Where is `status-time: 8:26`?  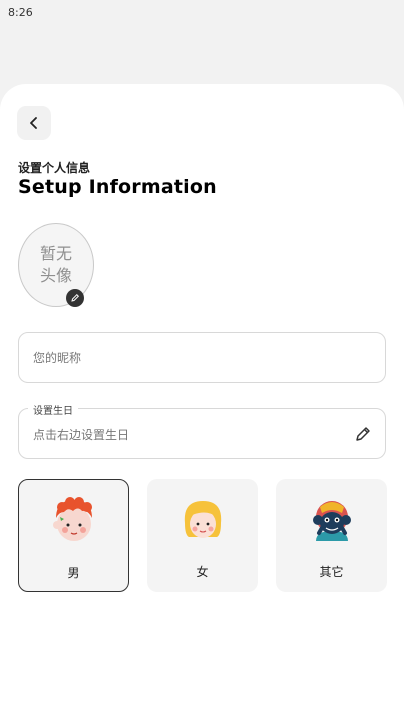
status-time: 8:26 is located at coordinates (20, 12).